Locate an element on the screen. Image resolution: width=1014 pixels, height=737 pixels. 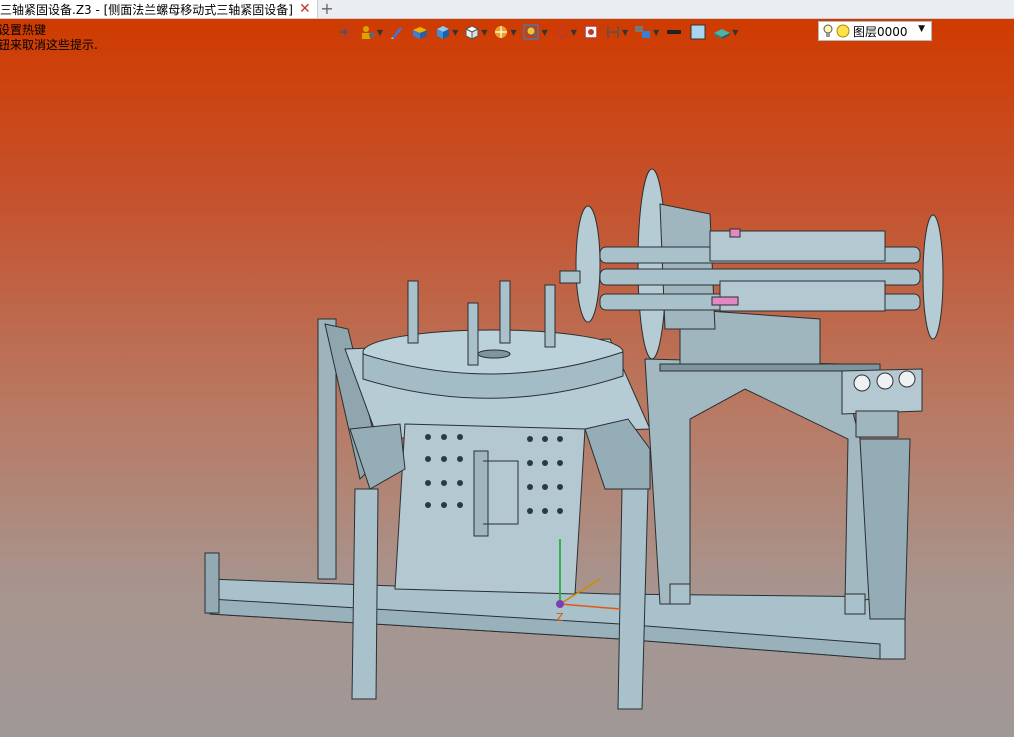
new-tab-button: + is located at coordinates (327, 9).